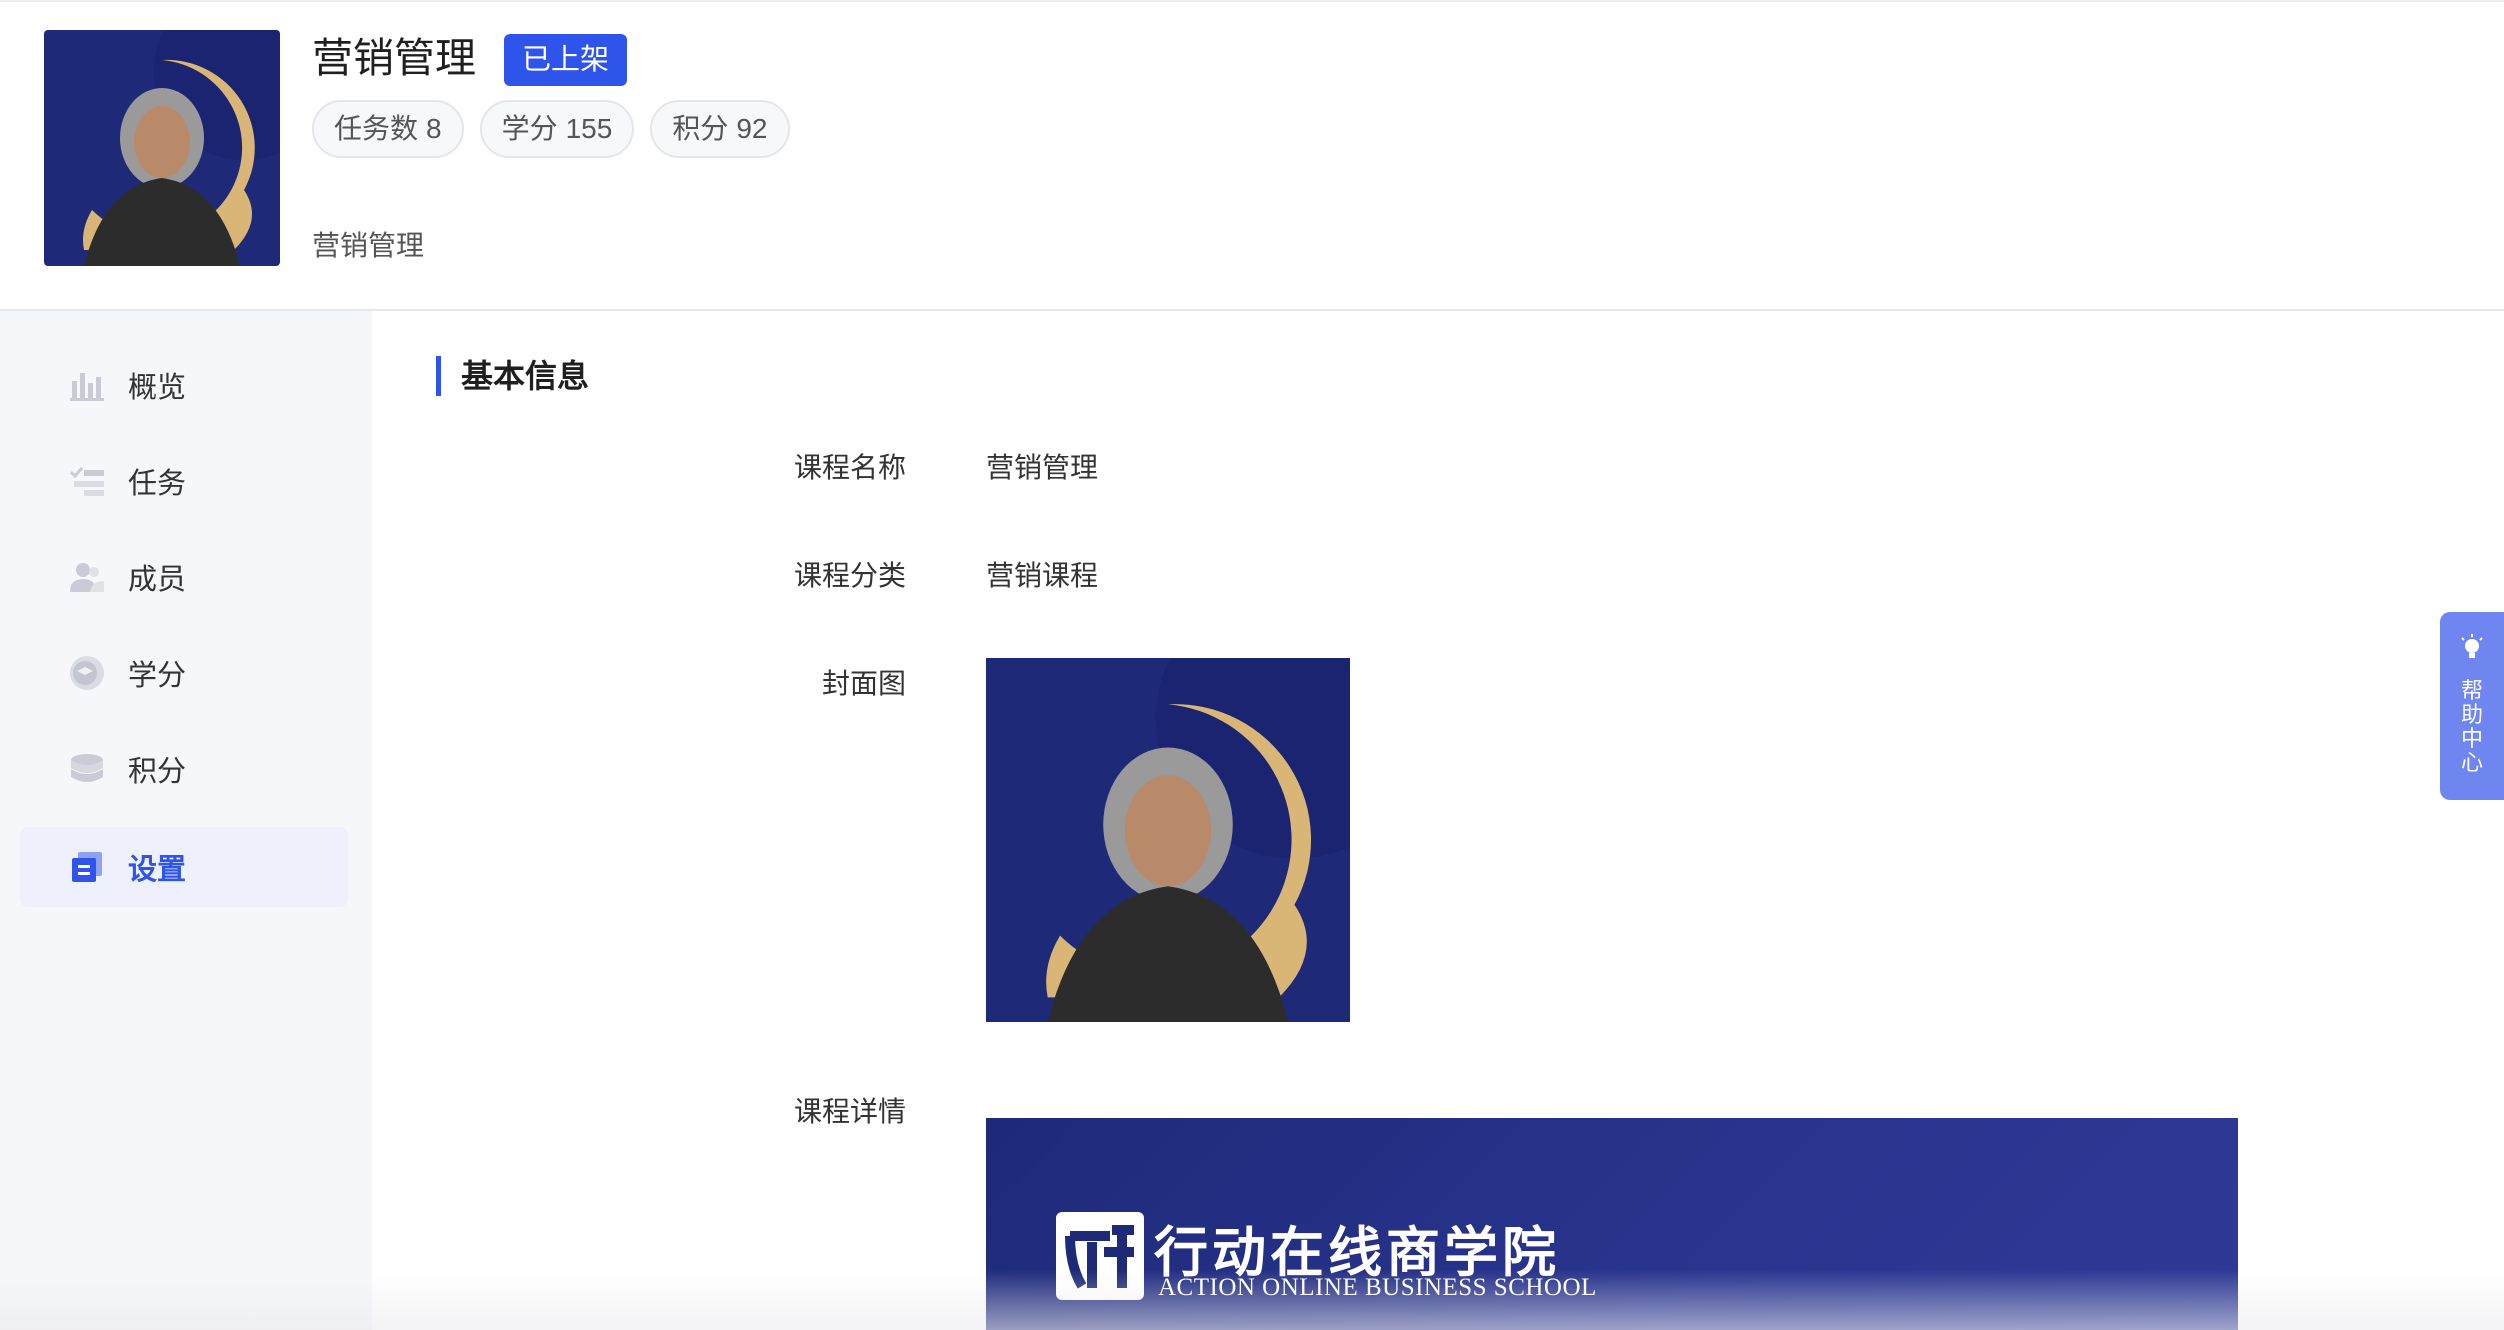 The width and height of the screenshot is (2504, 1330). I want to click on course-title: 营销管理, so click(394, 58).